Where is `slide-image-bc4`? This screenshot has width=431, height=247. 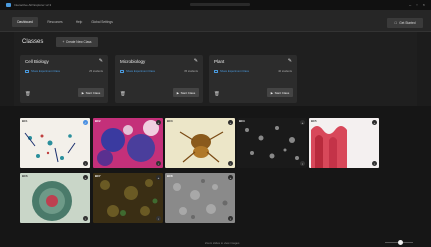 slide-image-bc4 is located at coordinates (272, 143).